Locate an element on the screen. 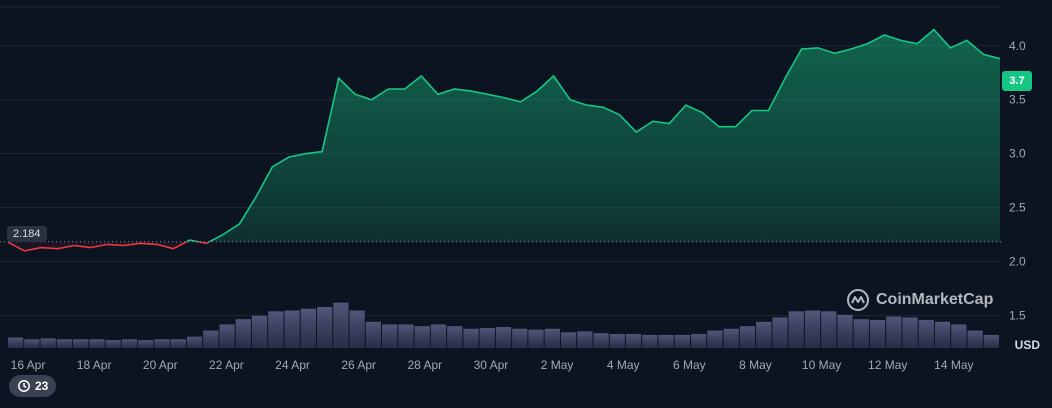 The height and width of the screenshot is (408, 1052). x-tick-label: 16 Apr is located at coordinates (28, 365).